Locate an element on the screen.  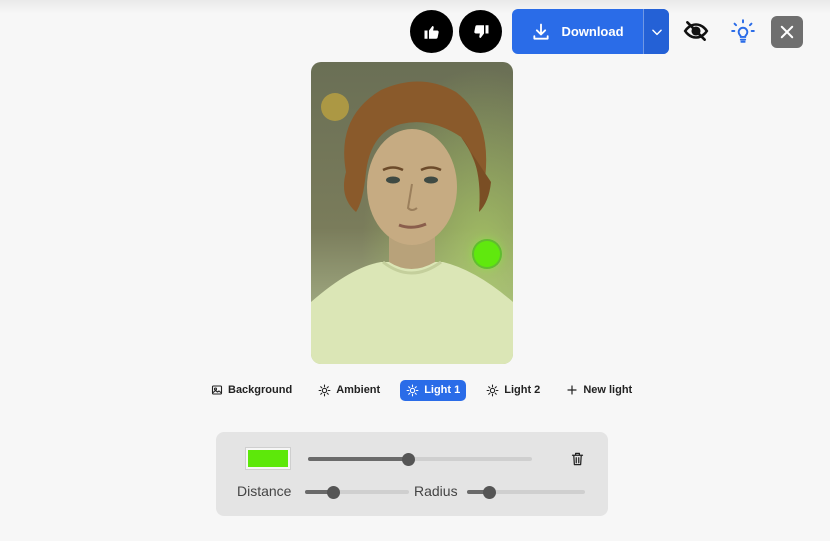
tab-label: Background is located at coordinates (260, 390).